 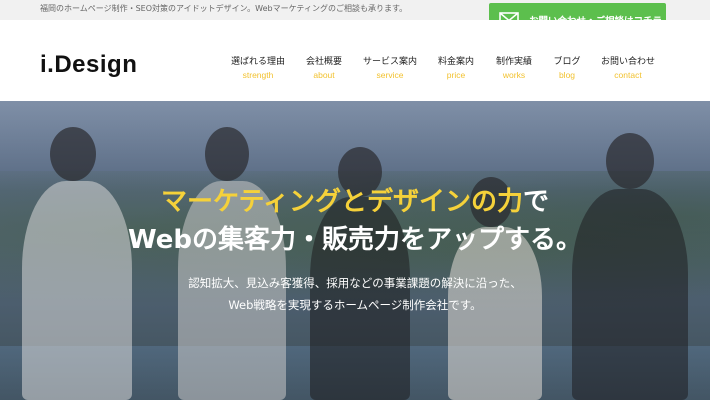 I want to click on nav-item-strength: 選ばれる理由 strength, so click(x=258, y=67).